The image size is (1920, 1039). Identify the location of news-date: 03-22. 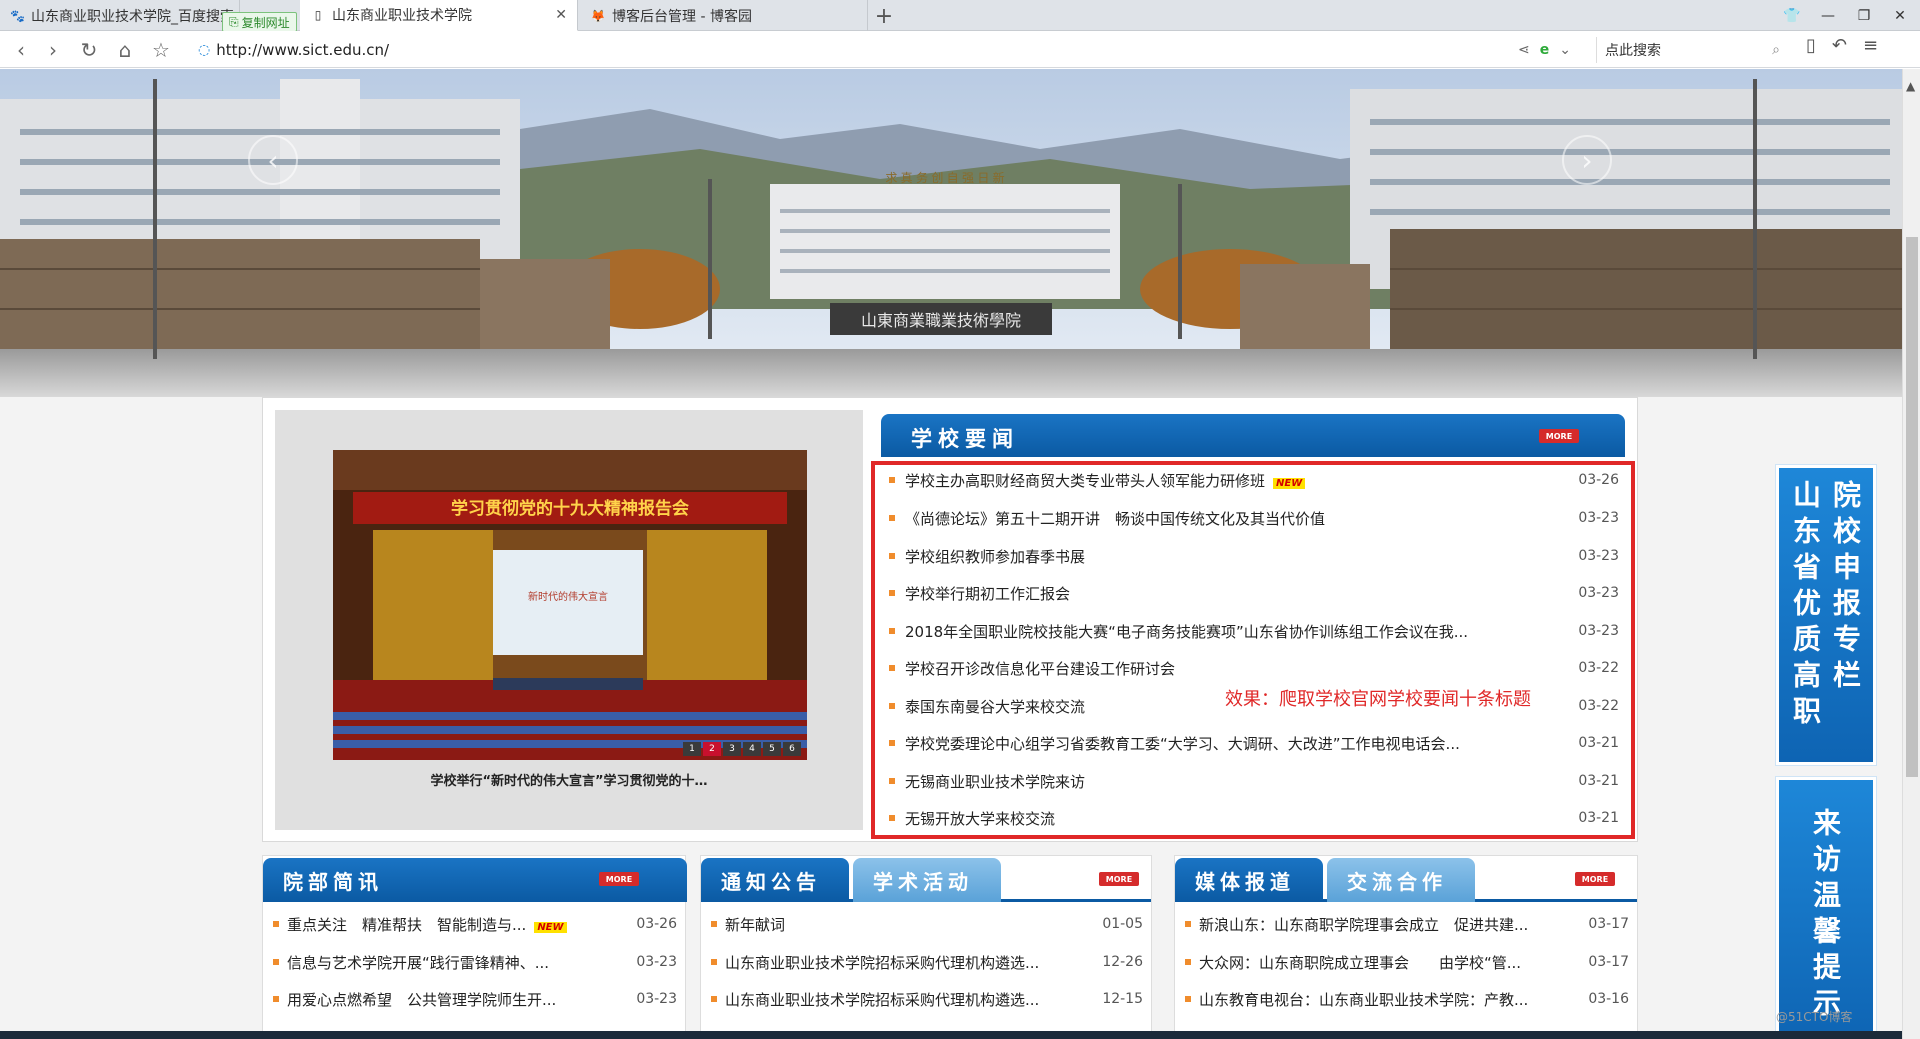
(1598, 706).